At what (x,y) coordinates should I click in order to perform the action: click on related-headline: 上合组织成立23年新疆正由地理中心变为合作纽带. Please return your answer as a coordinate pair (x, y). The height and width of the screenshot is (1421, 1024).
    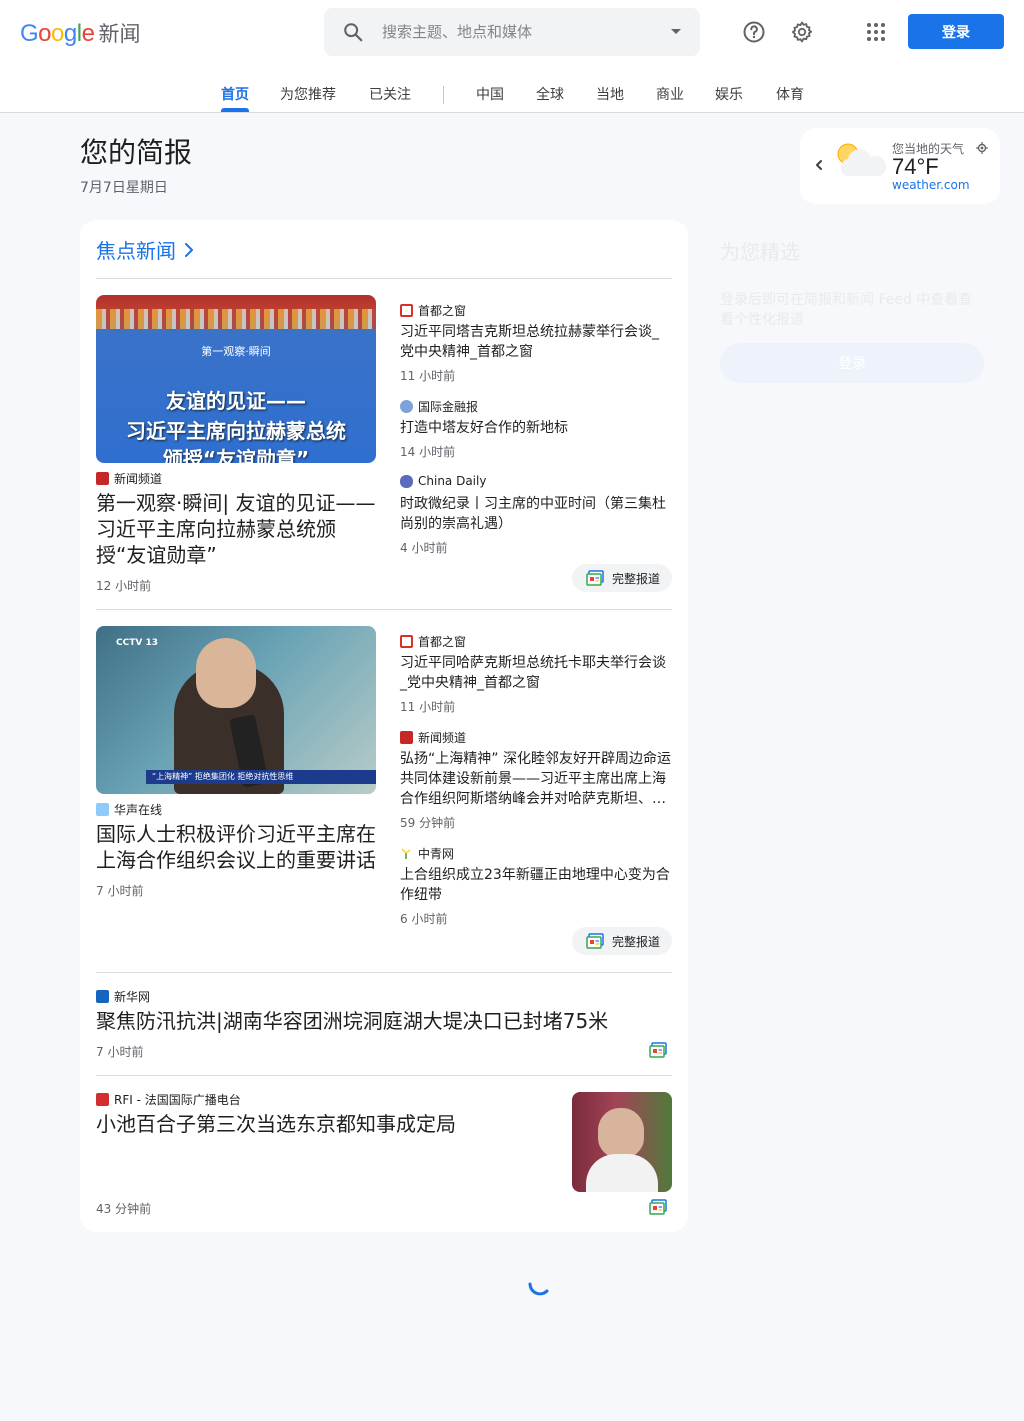
    Looking at the image, I should click on (536, 885).